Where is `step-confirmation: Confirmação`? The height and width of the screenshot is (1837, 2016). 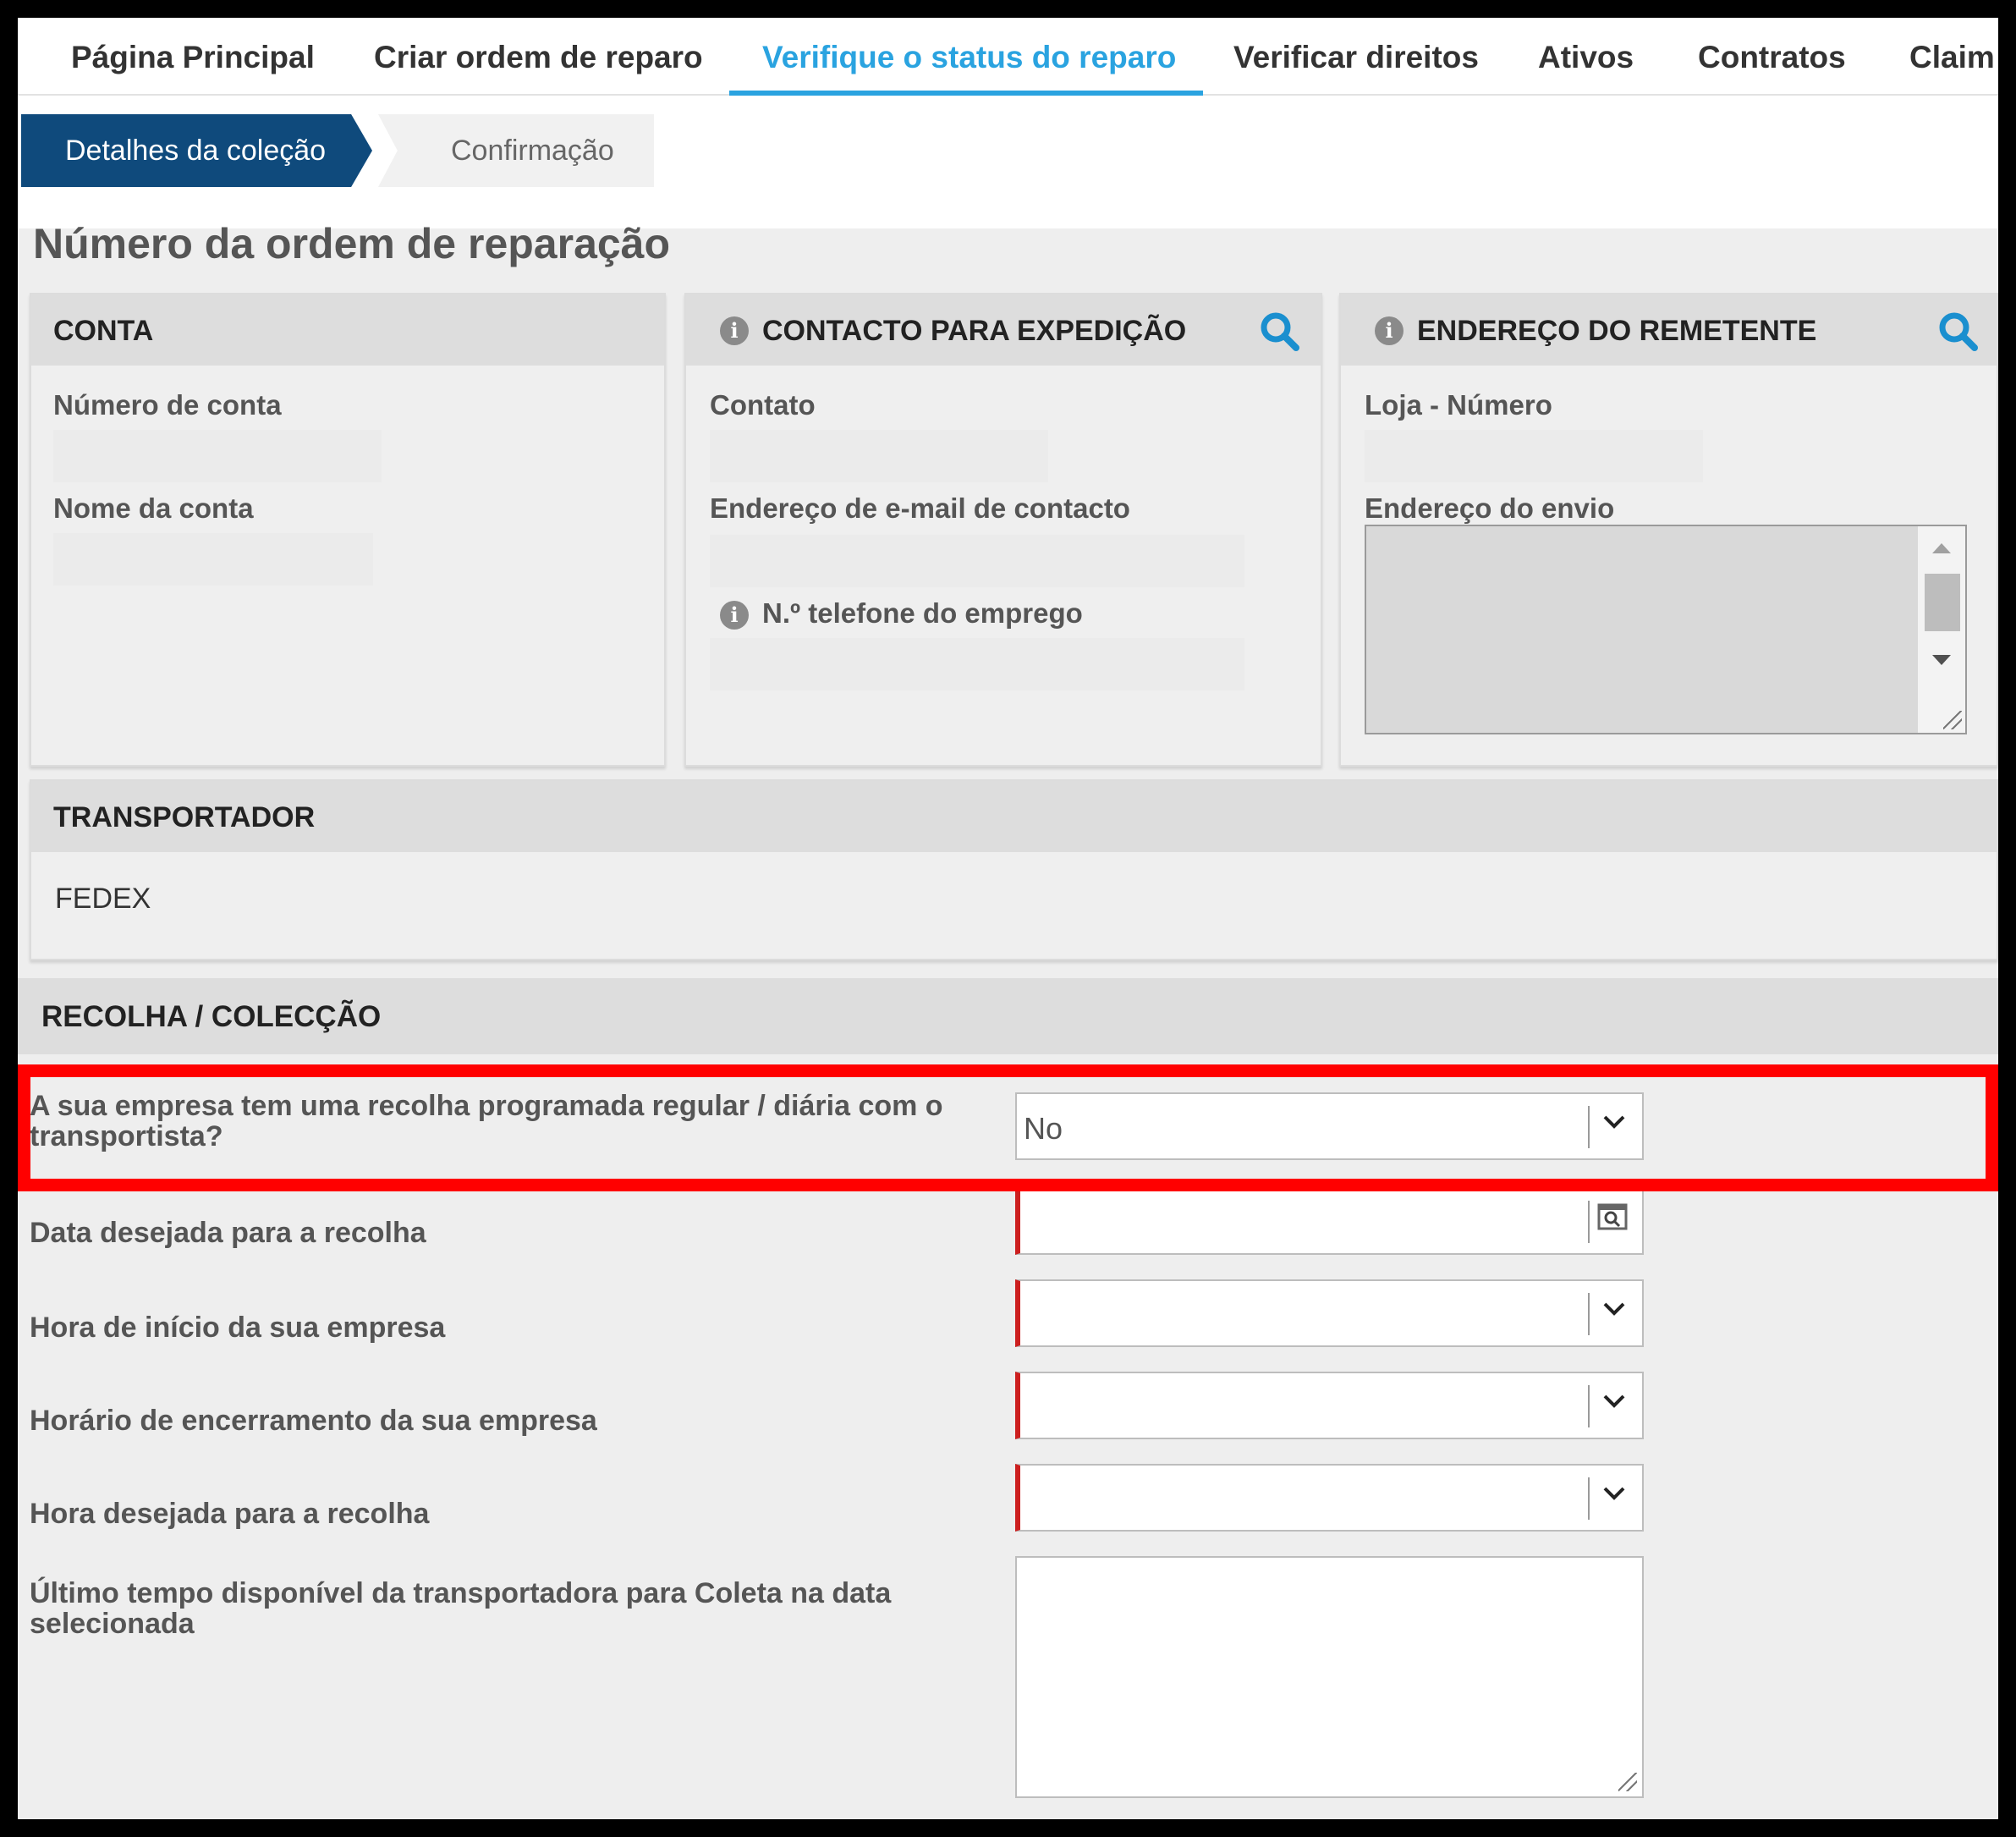 step-confirmation: Confirmação is located at coordinates (516, 150).